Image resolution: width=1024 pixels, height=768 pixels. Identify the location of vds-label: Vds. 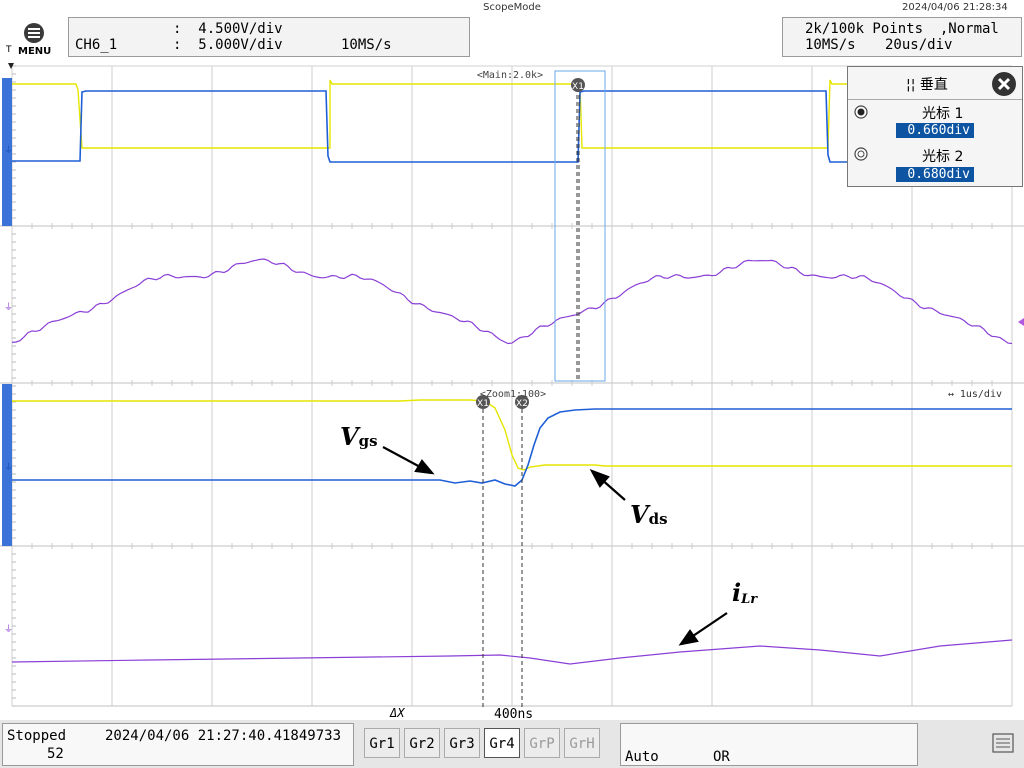
(649, 514).